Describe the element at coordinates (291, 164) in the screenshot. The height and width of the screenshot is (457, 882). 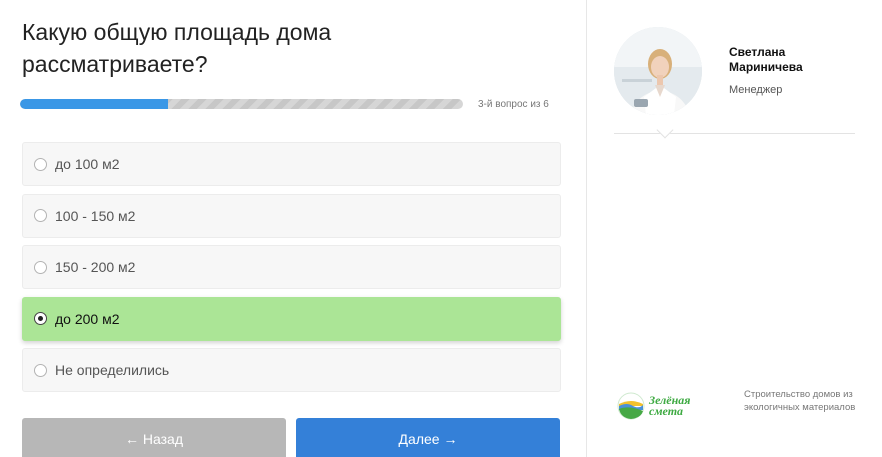
I see `option-item: до 100 м2` at that location.